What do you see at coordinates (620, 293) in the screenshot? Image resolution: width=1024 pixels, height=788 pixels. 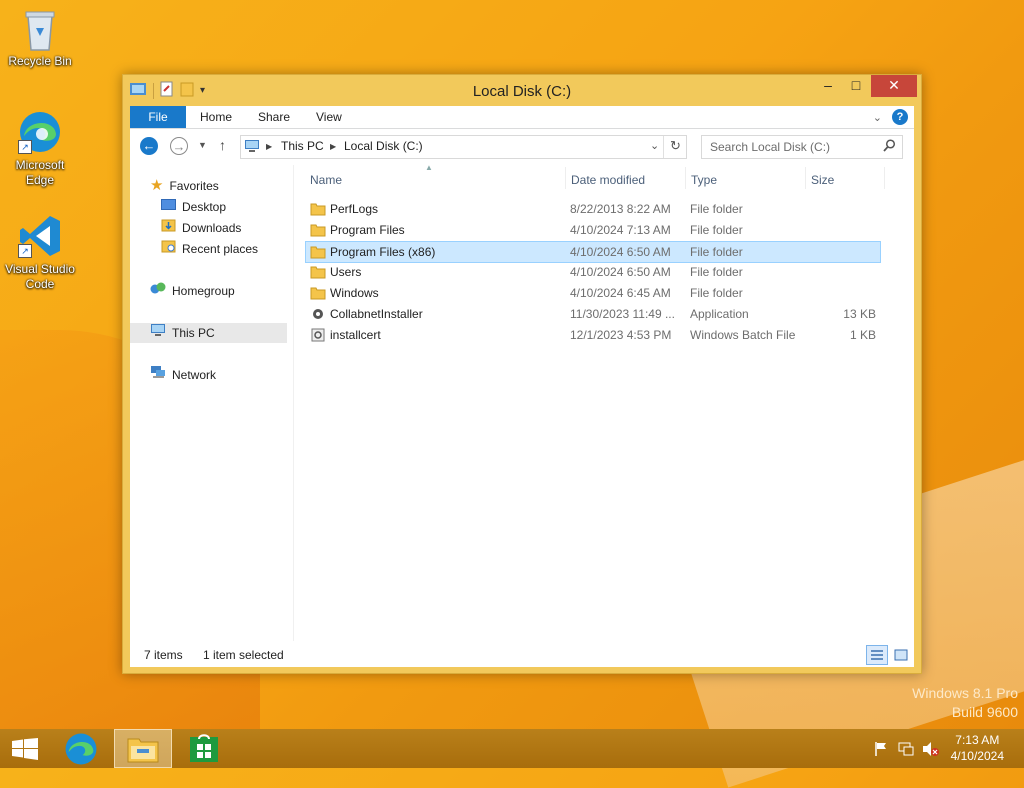 I see `file-date: 4/10/2024 6:45 AM` at bounding box center [620, 293].